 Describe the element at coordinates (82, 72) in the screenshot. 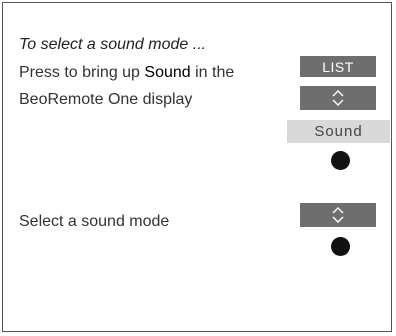

I see `step-1-text-before: Press to bring up` at that location.